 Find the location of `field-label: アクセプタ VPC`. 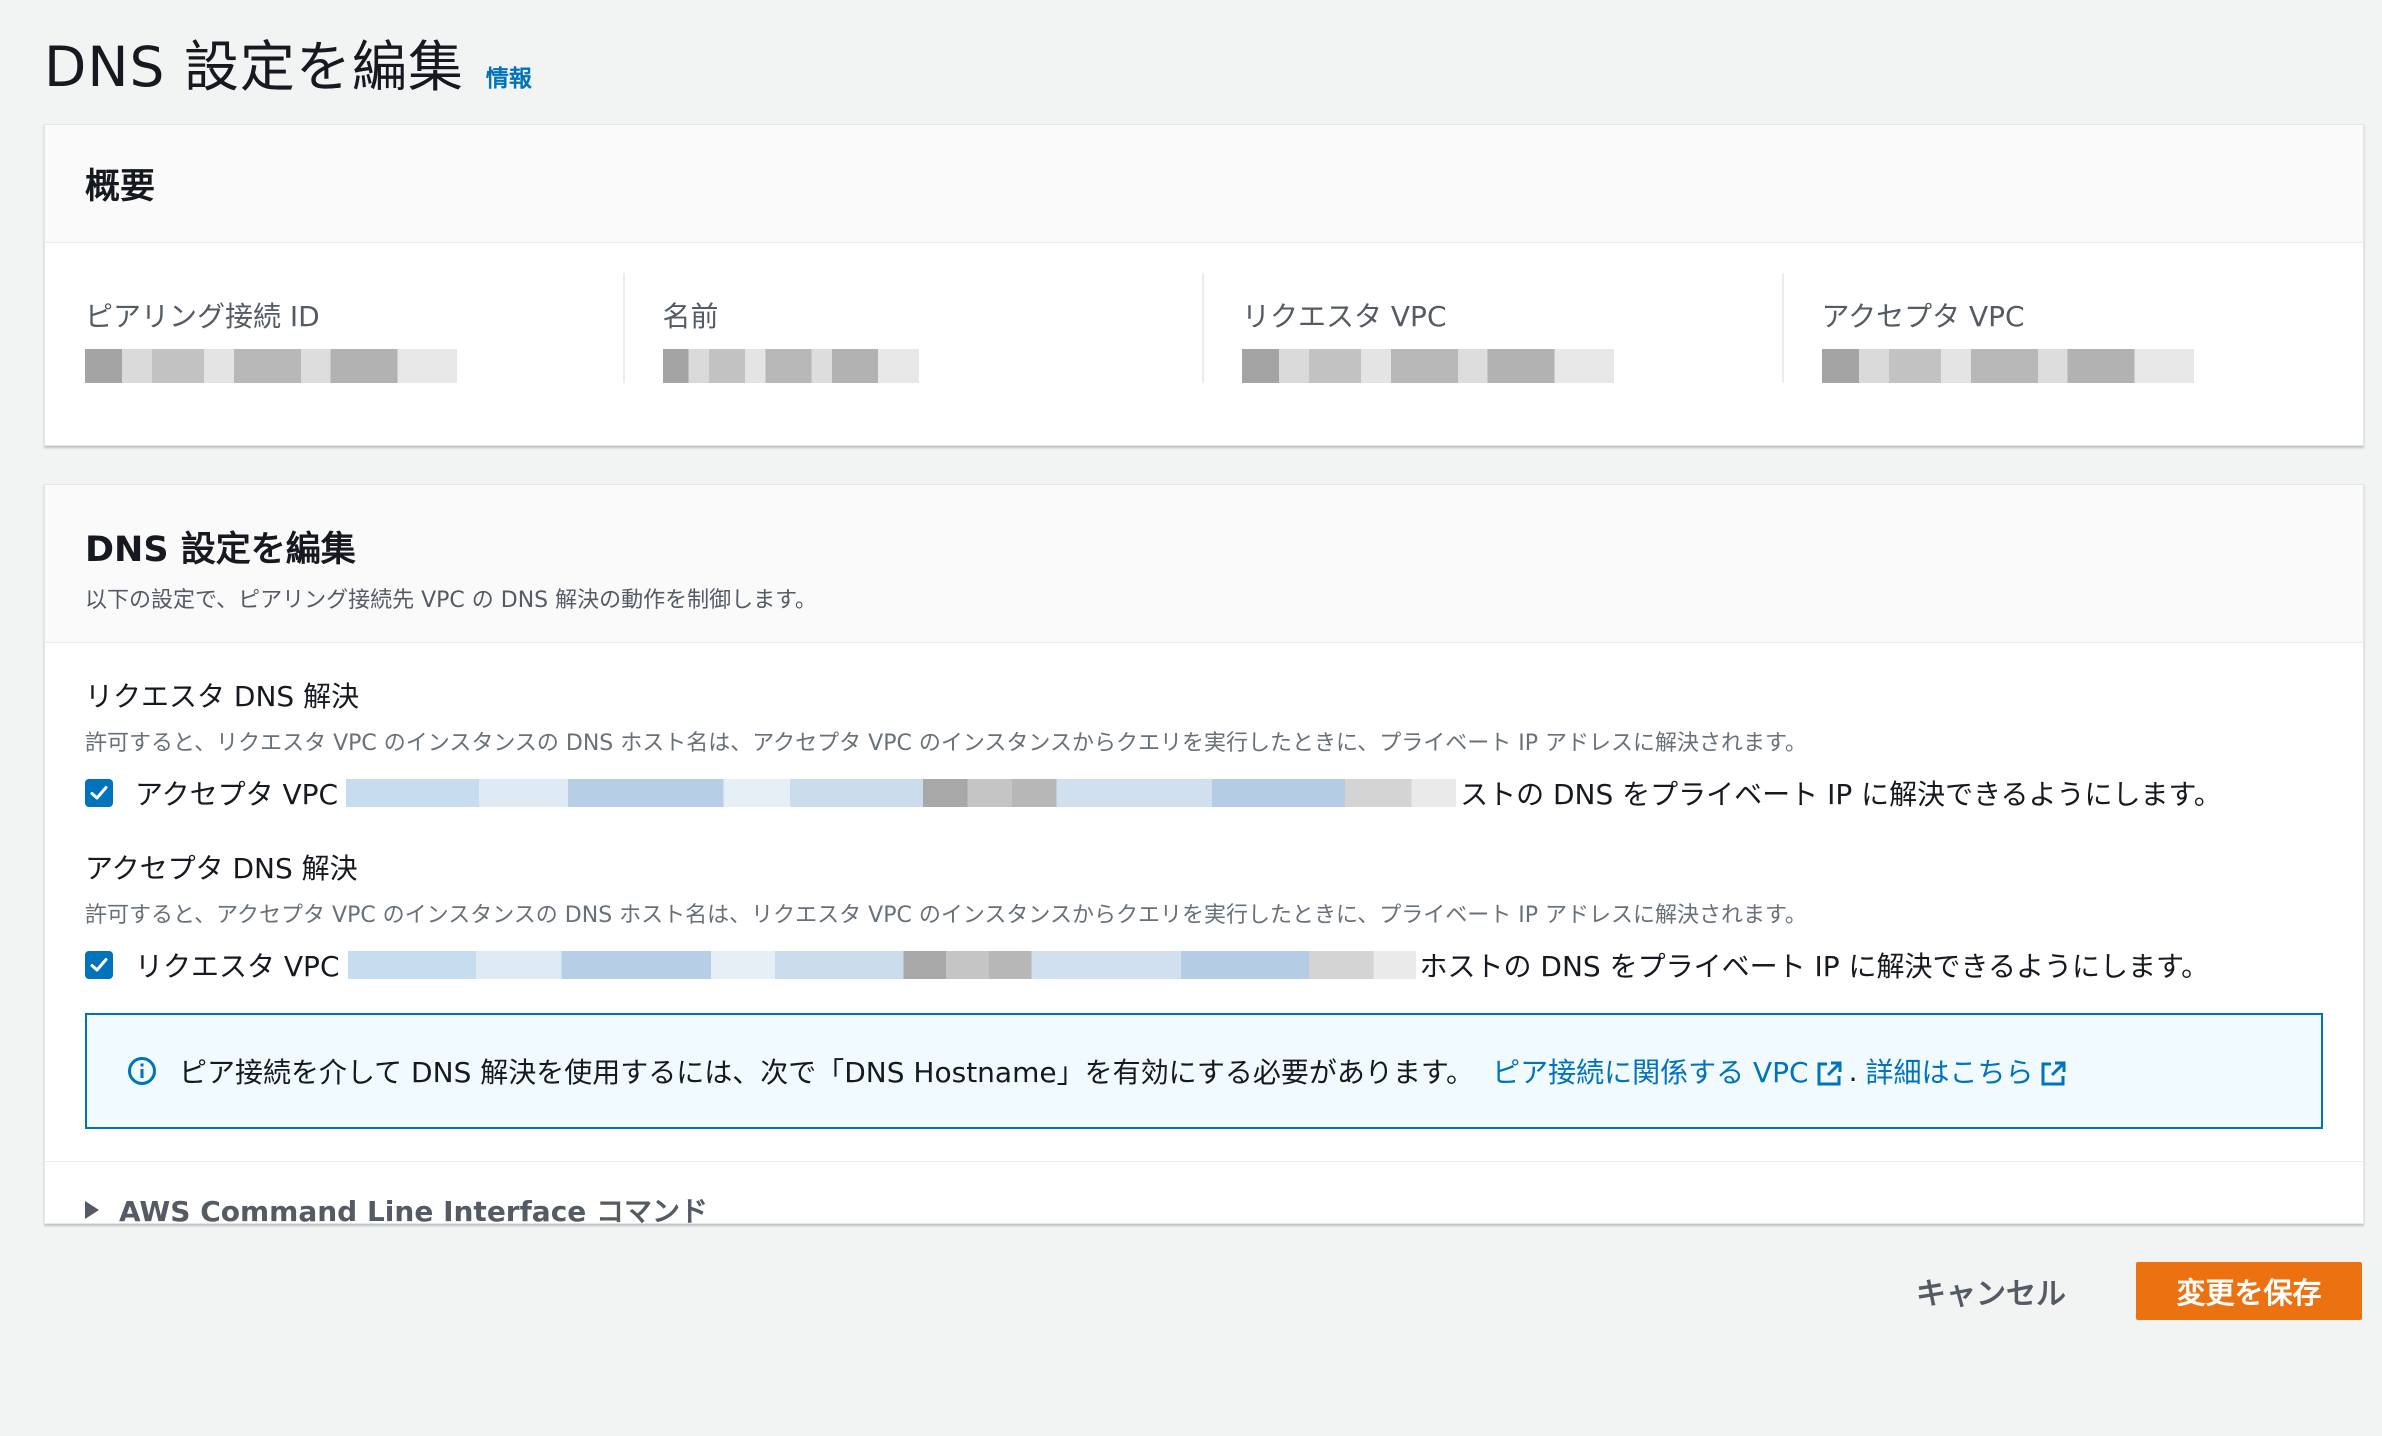

field-label: アクセプタ VPC is located at coordinates (1923, 316).